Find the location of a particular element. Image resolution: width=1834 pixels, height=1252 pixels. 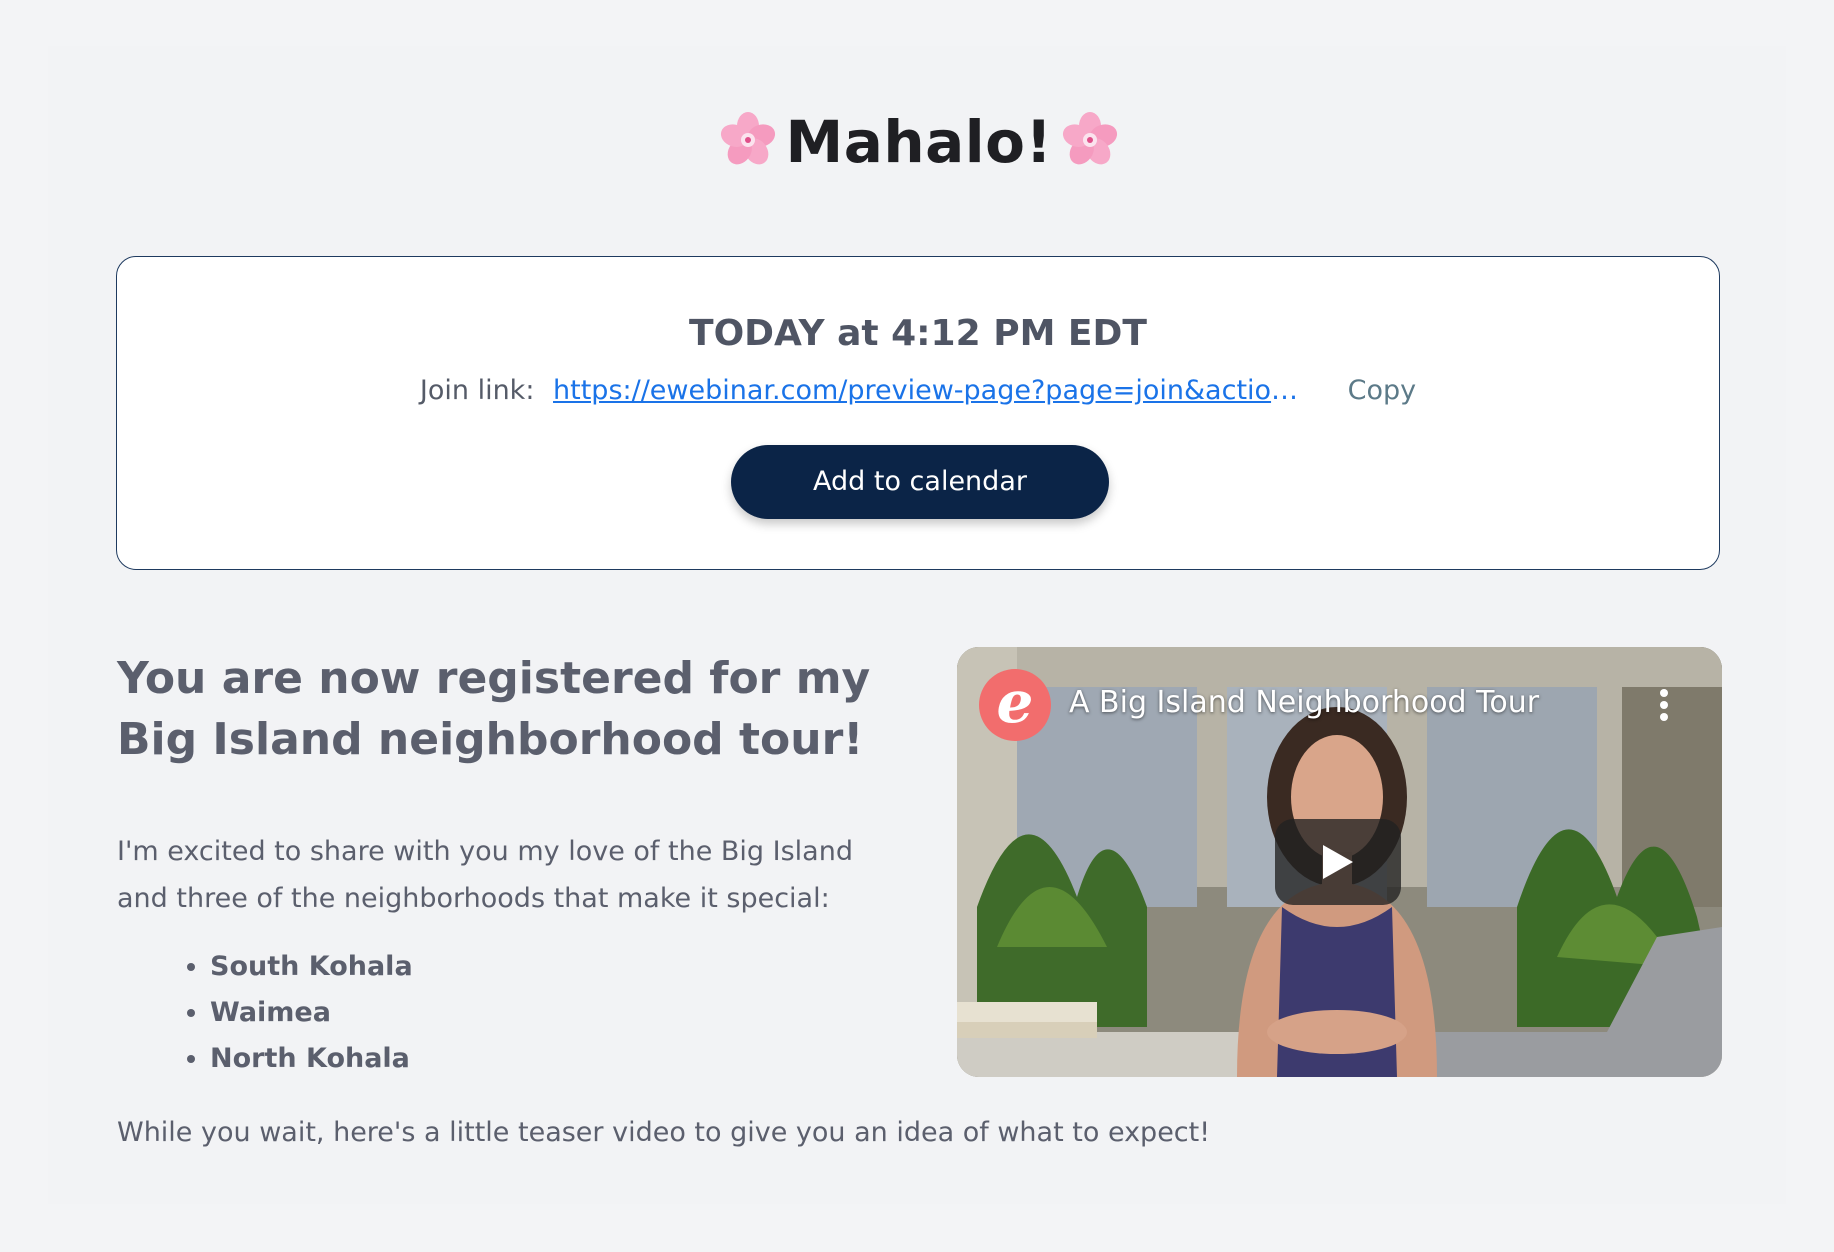

session-date: TODAY at 4:12 PM EDT is located at coordinates (918, 333).